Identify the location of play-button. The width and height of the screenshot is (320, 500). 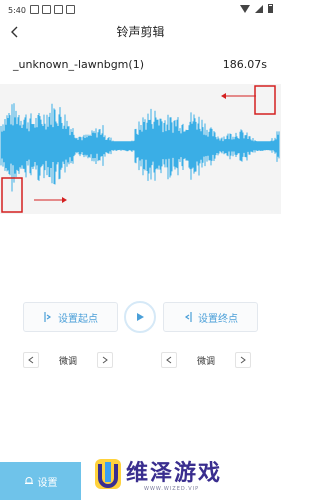
(140, 317).